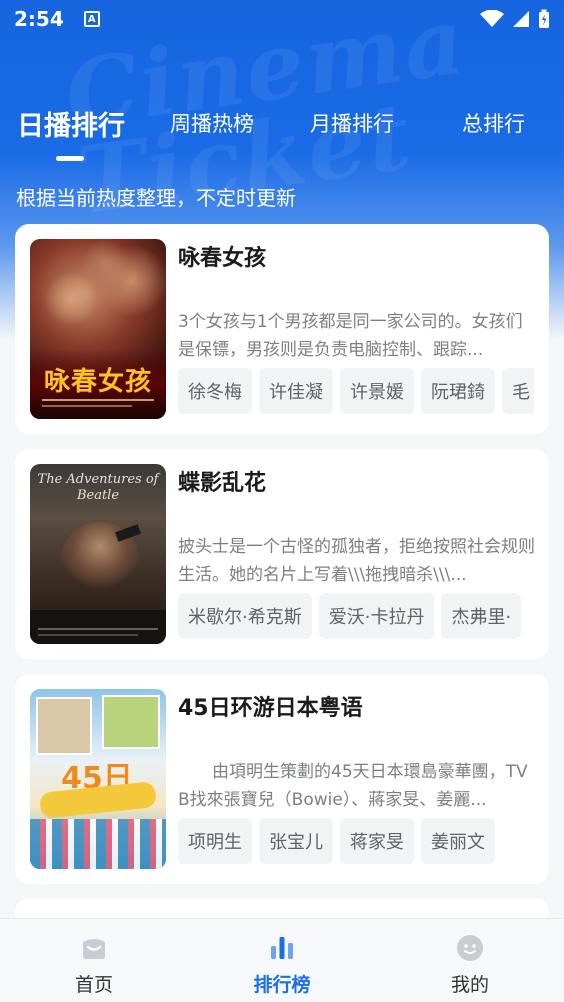 The image size is (564, 1002). Describe the element at coordinates (521, 19) in the screenshot. I see `signal-icon` at that location.